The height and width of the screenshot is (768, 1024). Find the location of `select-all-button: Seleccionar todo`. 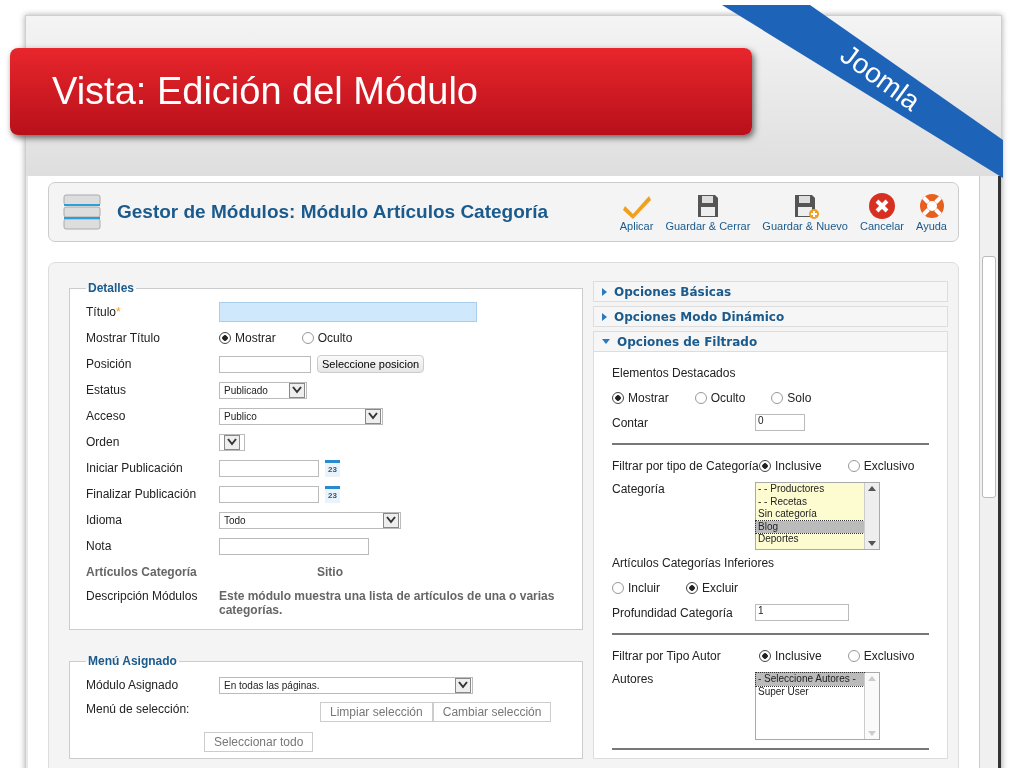

select-all-button: Seleccionar todo is located at coordinates (259, 742).